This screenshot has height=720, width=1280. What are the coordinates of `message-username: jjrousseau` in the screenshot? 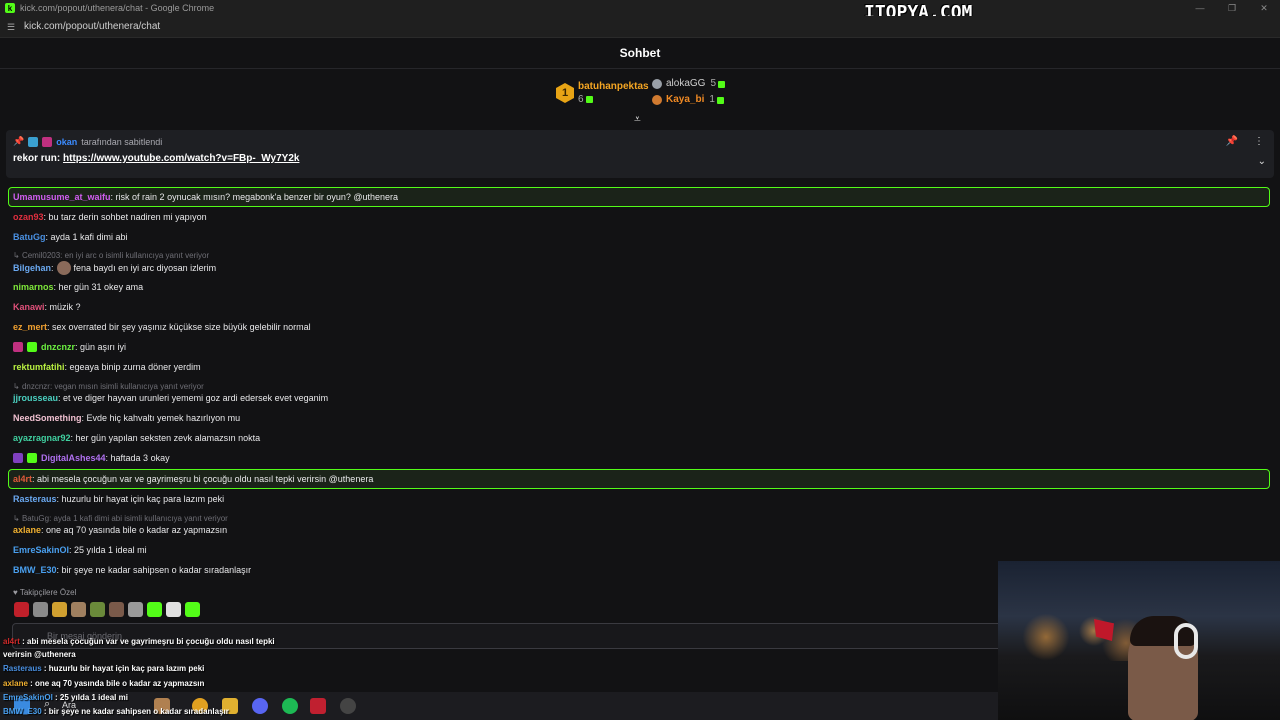 It's located at (35, 398).